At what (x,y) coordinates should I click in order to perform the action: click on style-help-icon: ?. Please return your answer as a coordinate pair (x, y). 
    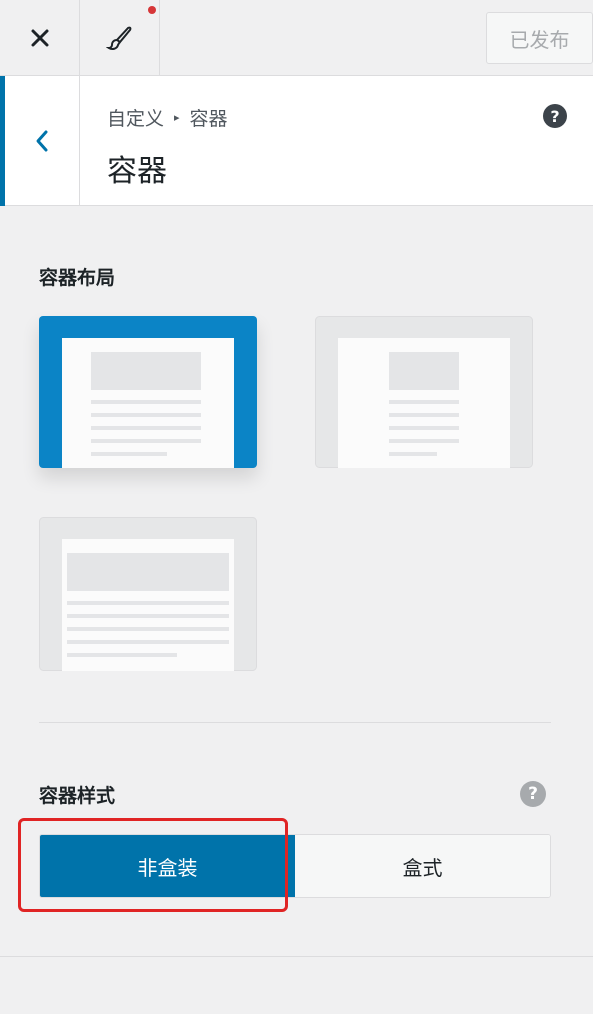
    Looking at the image, I should click on (533, 794).